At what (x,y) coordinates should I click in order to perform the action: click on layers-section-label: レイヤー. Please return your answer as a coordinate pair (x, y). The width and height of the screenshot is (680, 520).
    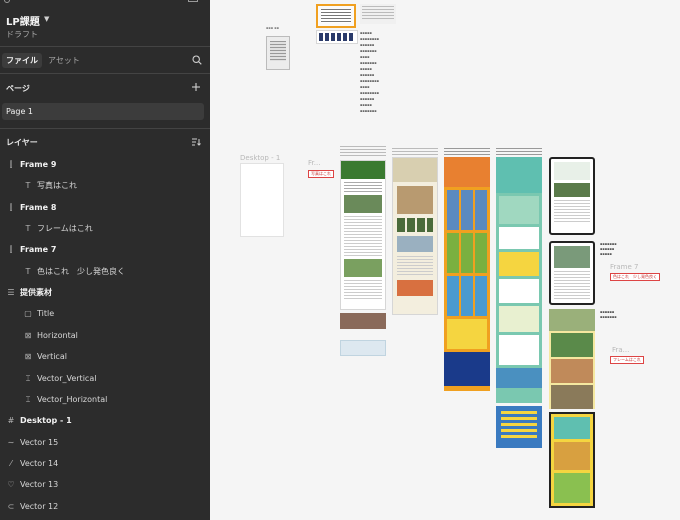
    Looking at the image, I should click on (22, 142).